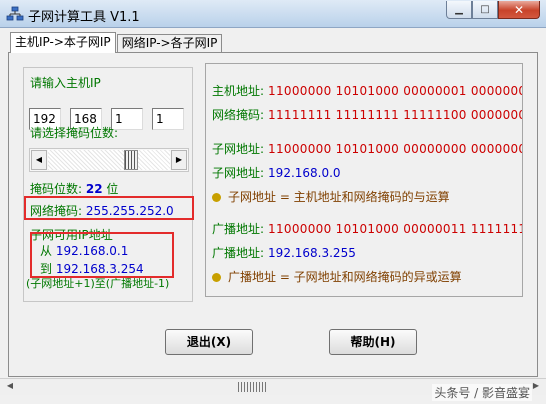 The height and width of the screenshot is (404, 546). Describe the element at coordinates (112, 189) in the screenshot. I see `mask-bits-unit: 位` at that location.